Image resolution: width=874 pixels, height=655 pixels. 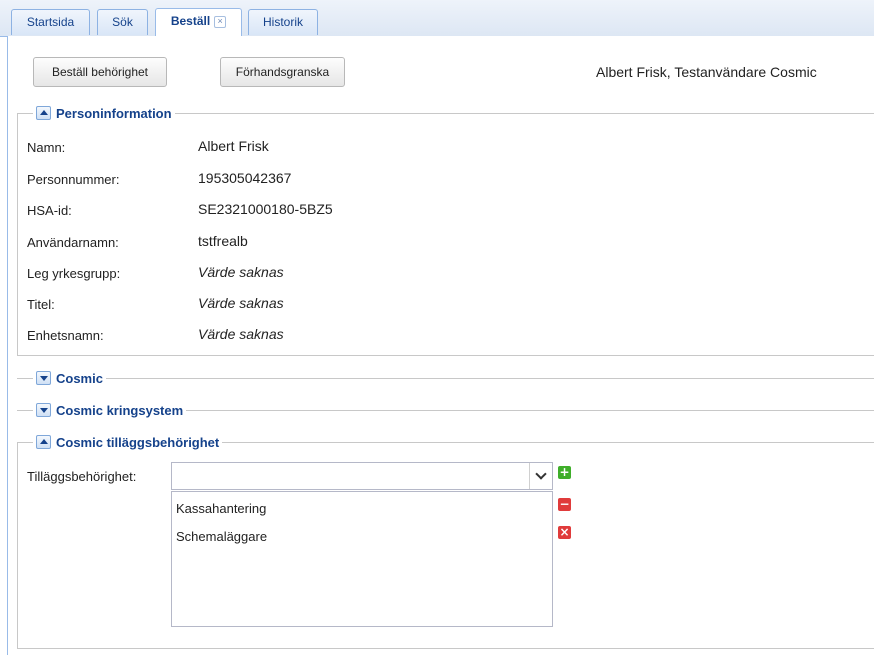 What do you see at coordinates (220, 22) in the screenshot?
I see `tab-close-icon: ×` at bounding box center [220, 22].